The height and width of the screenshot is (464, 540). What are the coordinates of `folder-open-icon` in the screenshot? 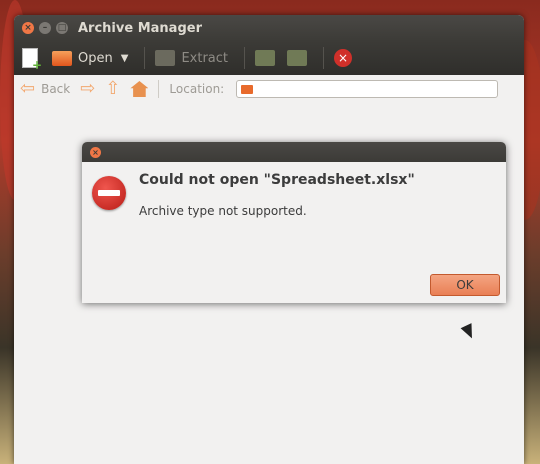 It's located at (62, 58).